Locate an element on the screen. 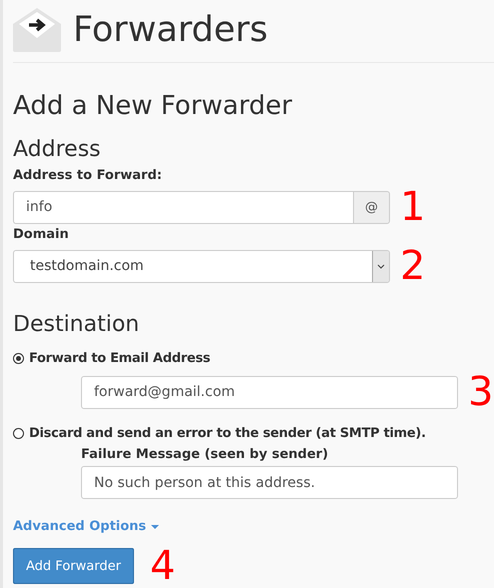  field-label: Domain is located at coordinates (41, 234).